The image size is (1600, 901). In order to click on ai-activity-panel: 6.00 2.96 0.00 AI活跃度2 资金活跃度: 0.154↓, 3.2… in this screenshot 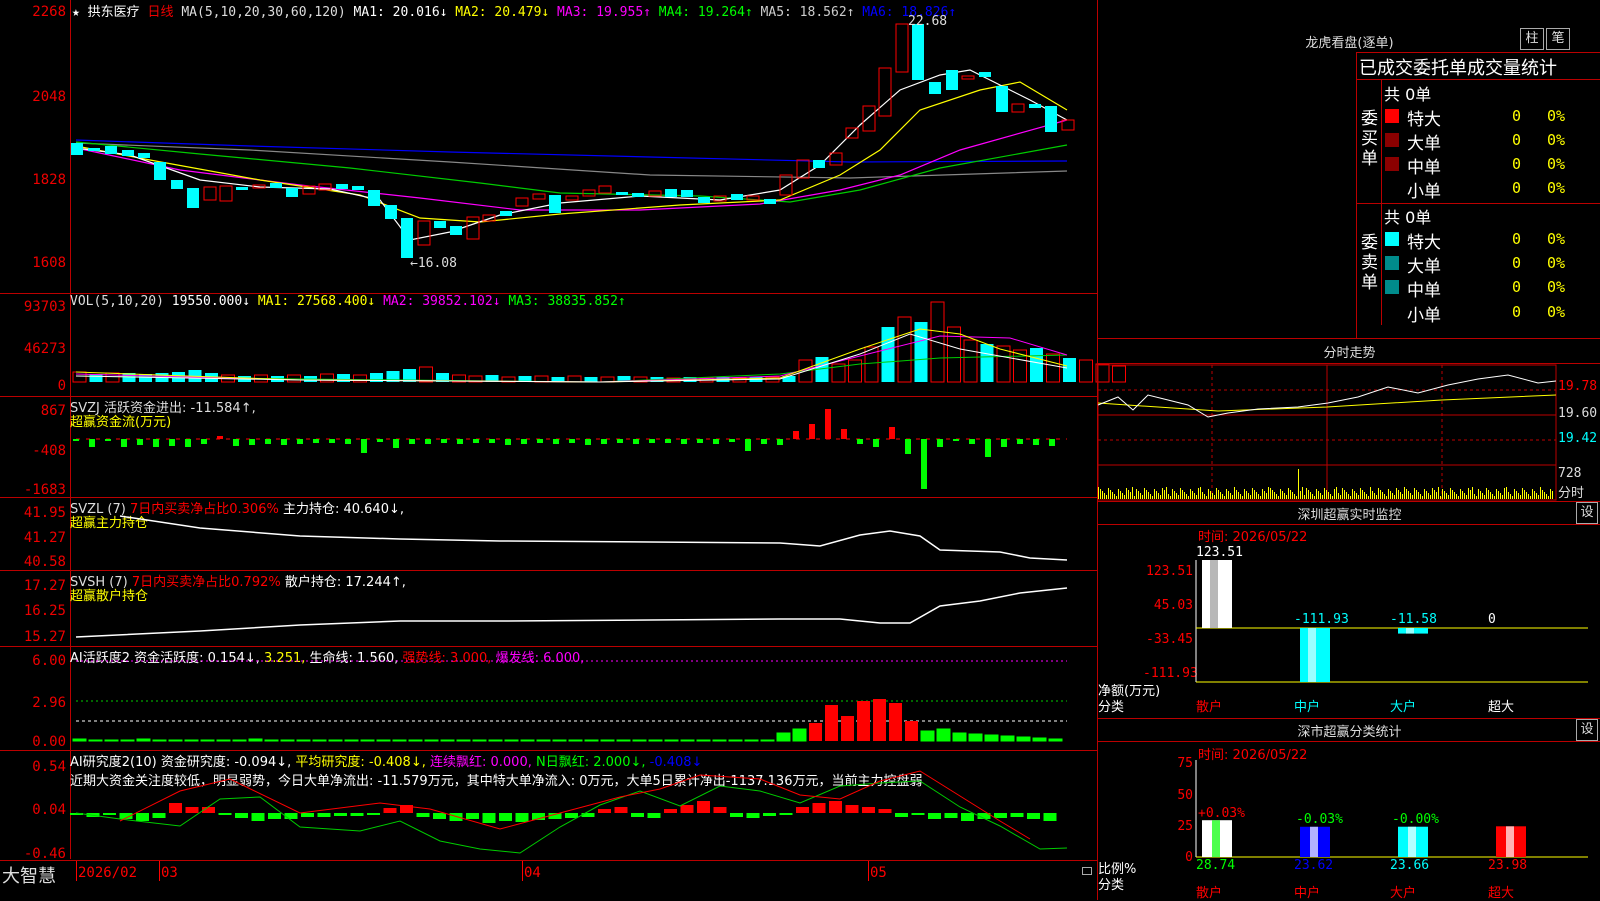, I will do `click(548, 699)`.